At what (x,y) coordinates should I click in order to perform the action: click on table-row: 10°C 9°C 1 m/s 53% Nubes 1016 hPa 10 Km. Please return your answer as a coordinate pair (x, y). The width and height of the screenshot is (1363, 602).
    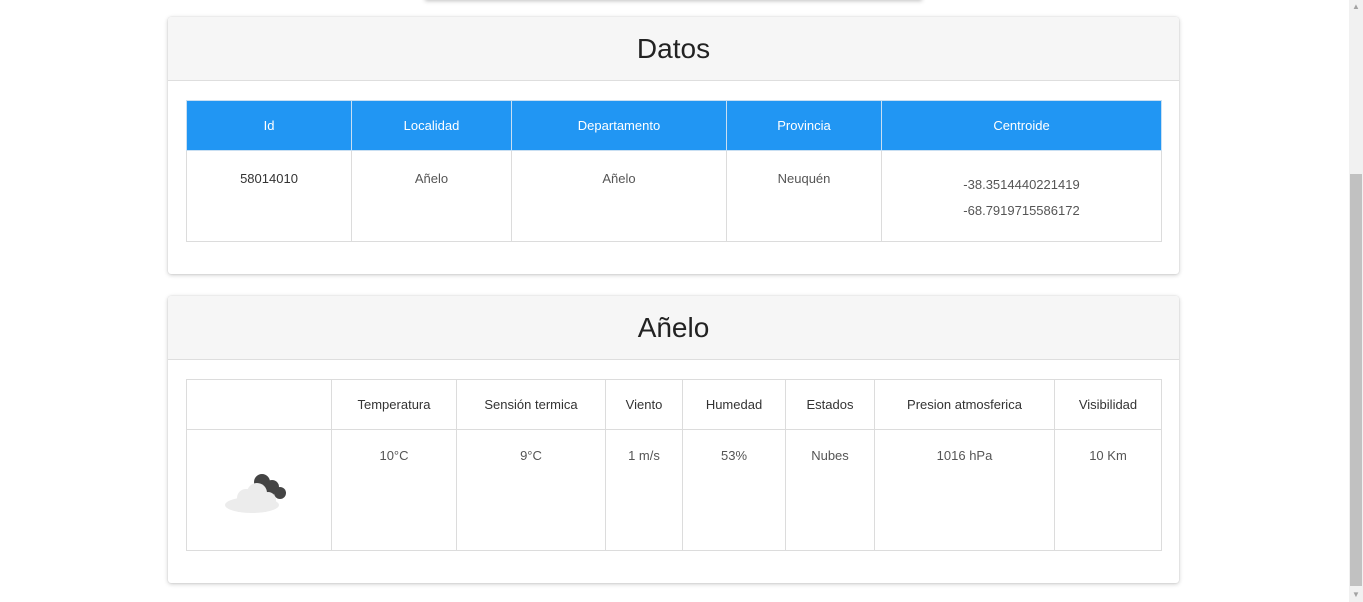
    Looking at the image, I should click on (674, 490).